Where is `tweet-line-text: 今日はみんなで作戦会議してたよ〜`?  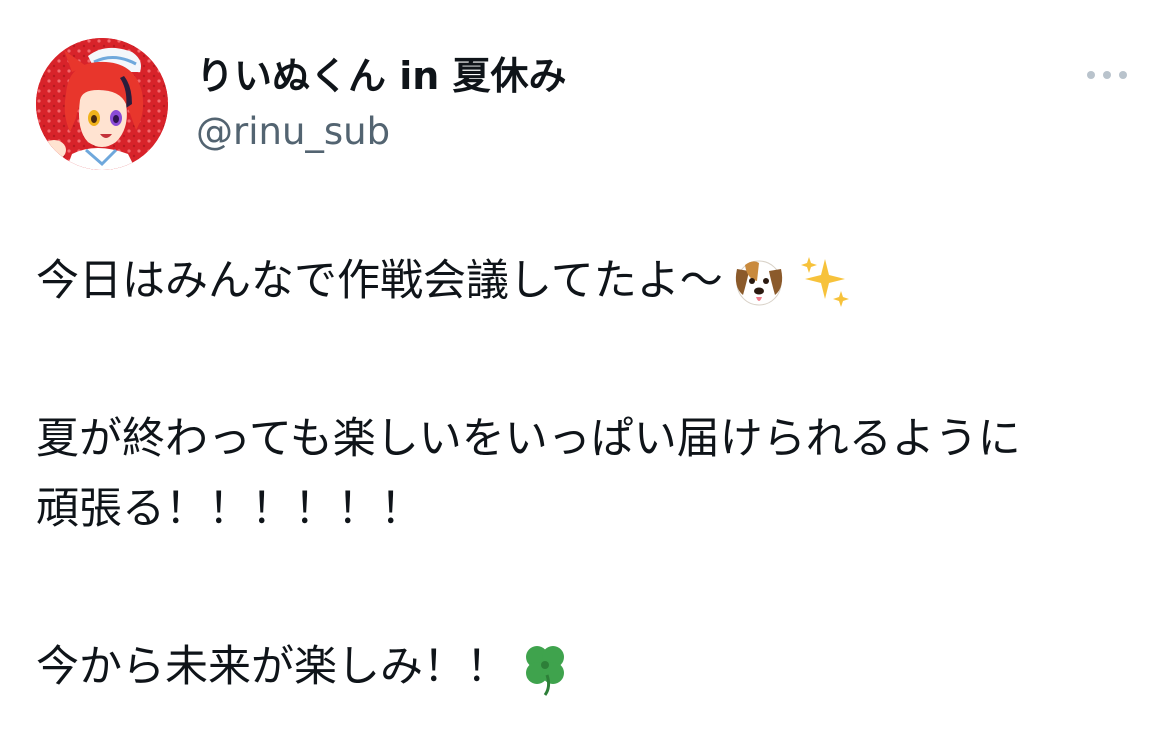
tweet-line-text: 今日はみんなで作戦会議してたよ〜 is located at coordinates (379, 281).